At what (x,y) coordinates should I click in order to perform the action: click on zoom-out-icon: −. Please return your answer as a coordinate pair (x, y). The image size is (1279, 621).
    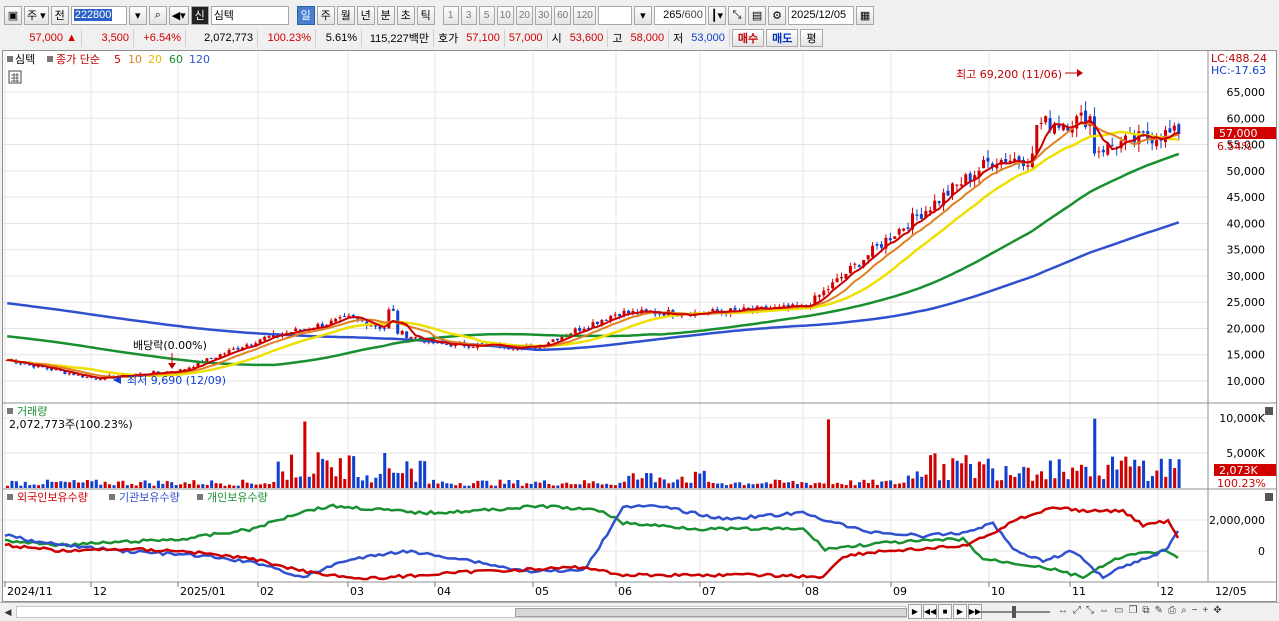
    Looking at the image, I should click on (1195, 610).